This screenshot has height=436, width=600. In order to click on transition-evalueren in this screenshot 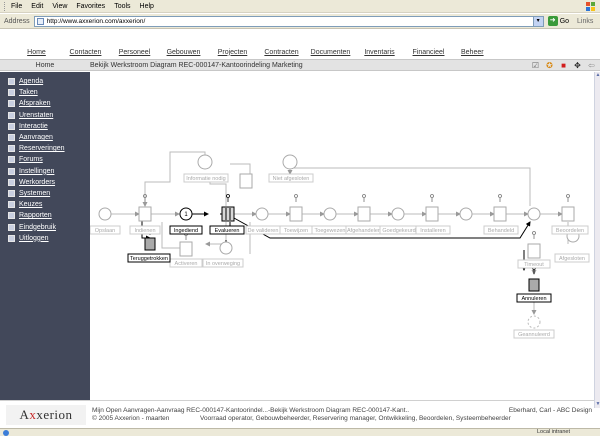, I will do `click(228, 214)`.